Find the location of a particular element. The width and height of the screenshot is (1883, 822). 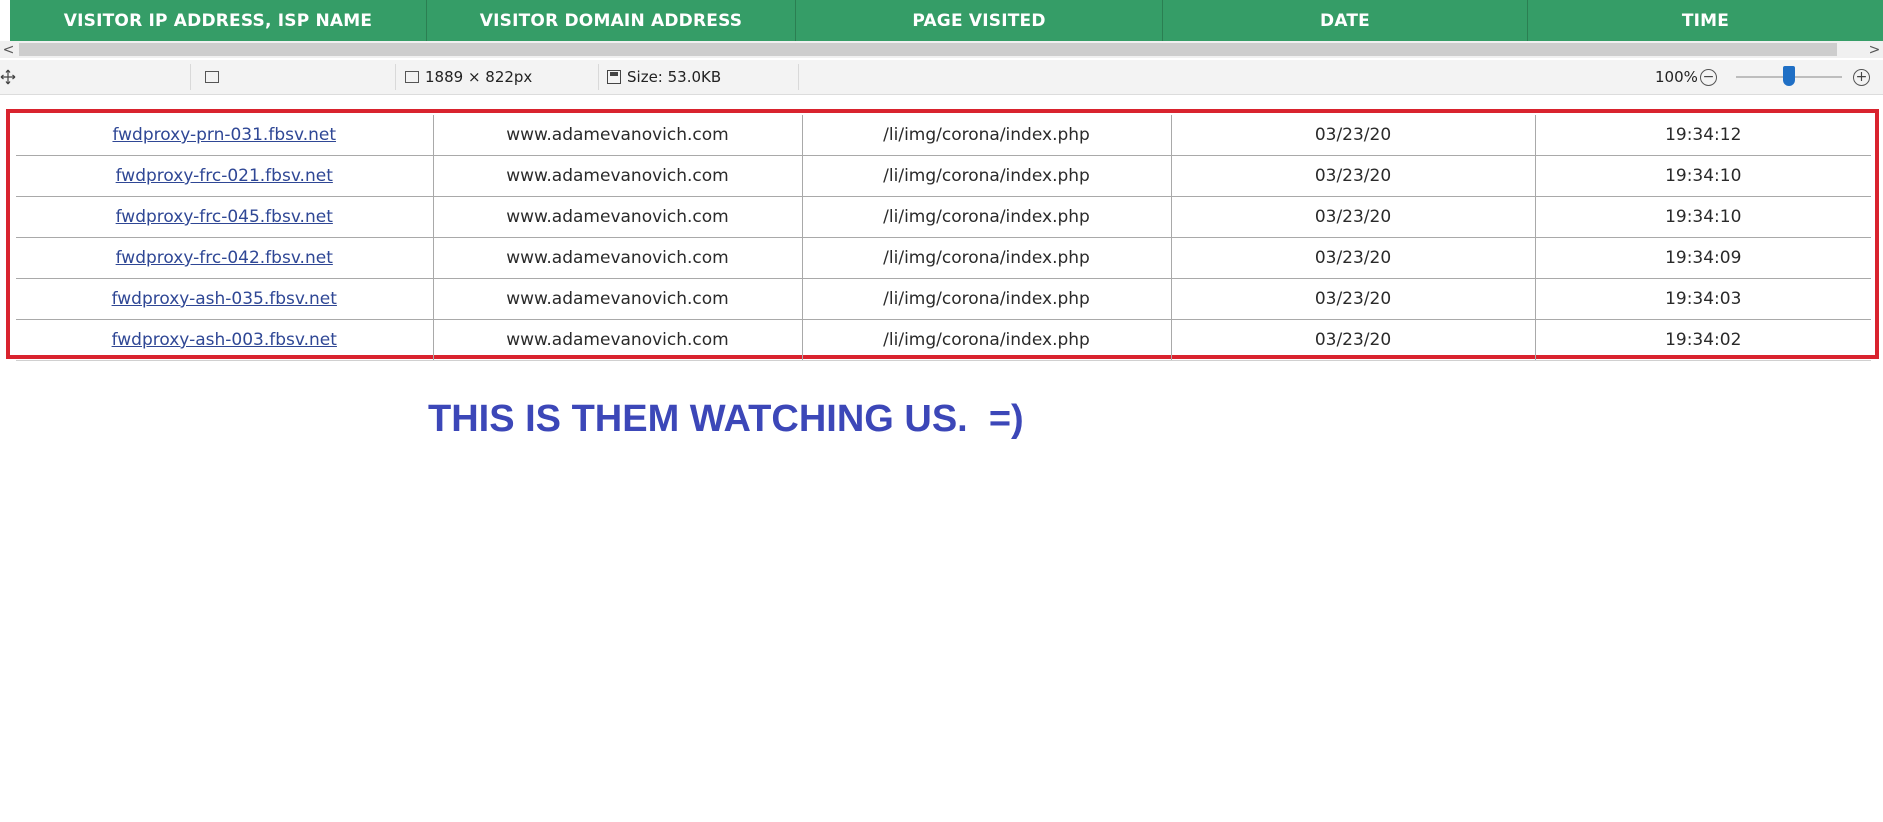

header-page-visited: PAGE VISITED is located at coordinates (979, 20).